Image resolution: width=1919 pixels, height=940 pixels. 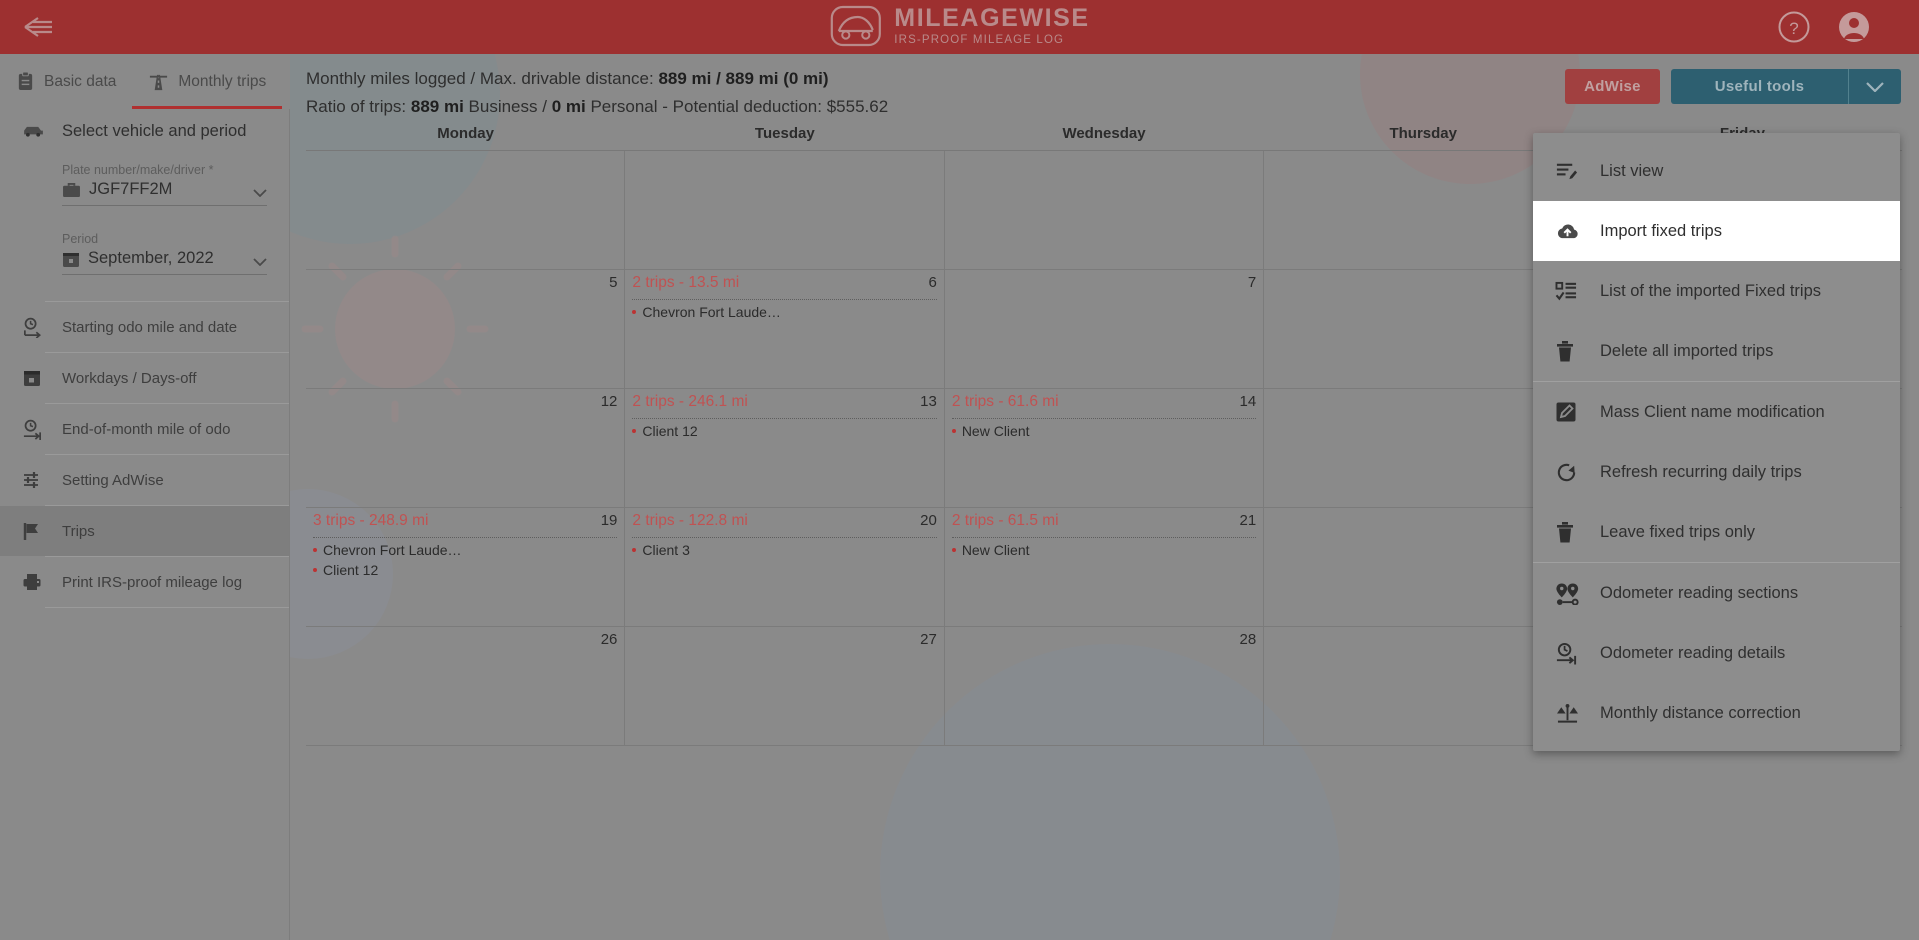 I want to click on menu-item-odometer-reading-sections: Odometer reading sections, so click(x=1716, y=593).